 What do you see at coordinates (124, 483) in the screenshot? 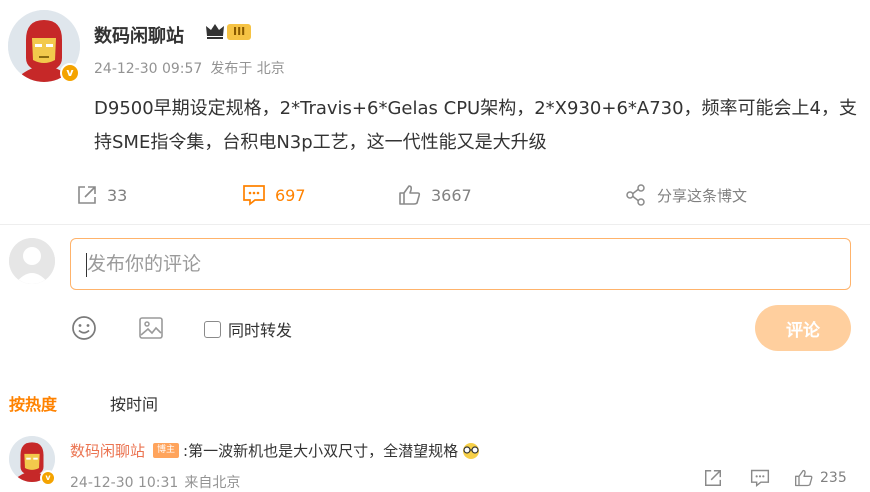
I see `comment-timestamp: 24-12-30 10:31` at bounding box center [124, 483].